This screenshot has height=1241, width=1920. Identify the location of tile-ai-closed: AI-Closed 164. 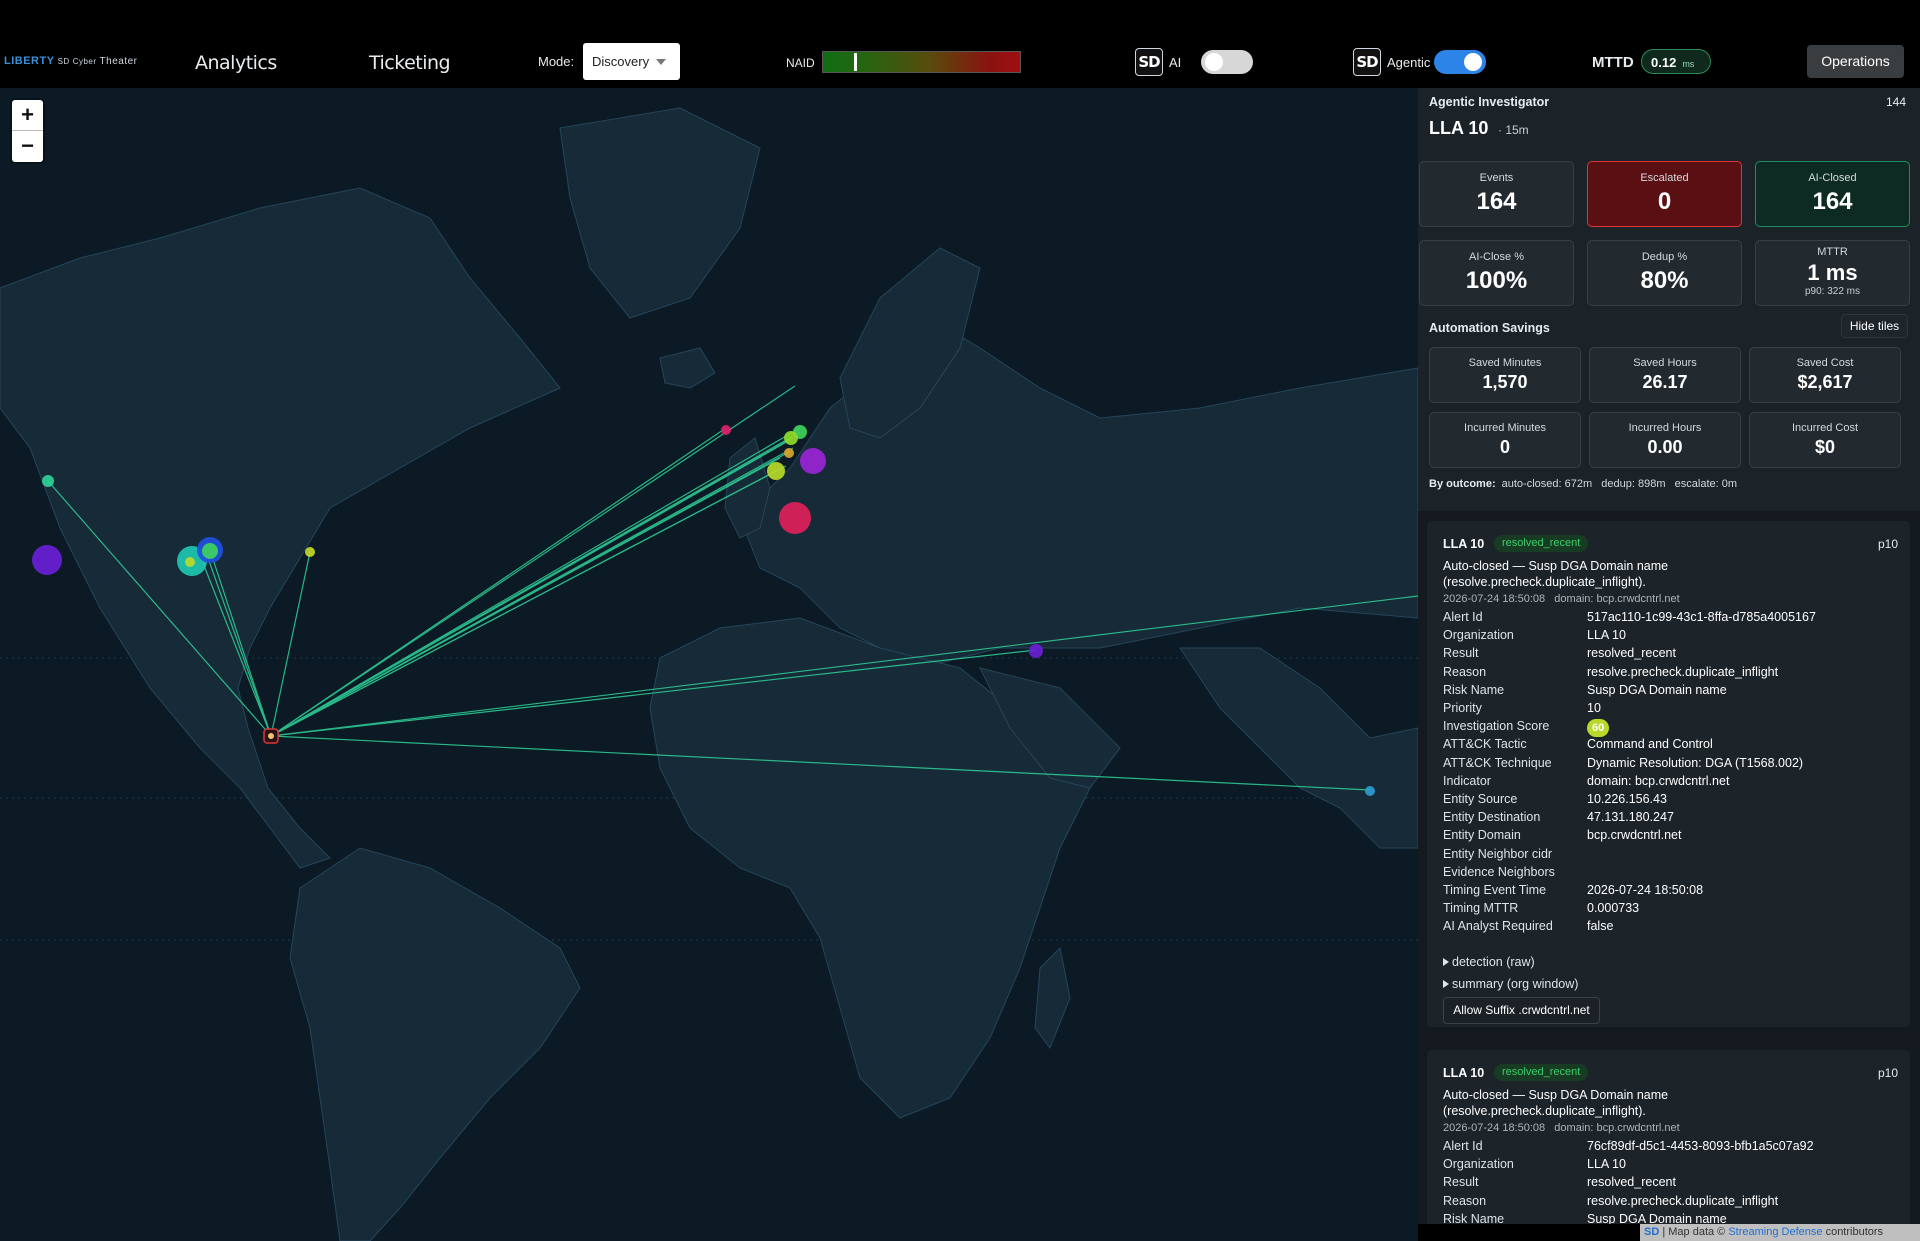
(1832, 194).